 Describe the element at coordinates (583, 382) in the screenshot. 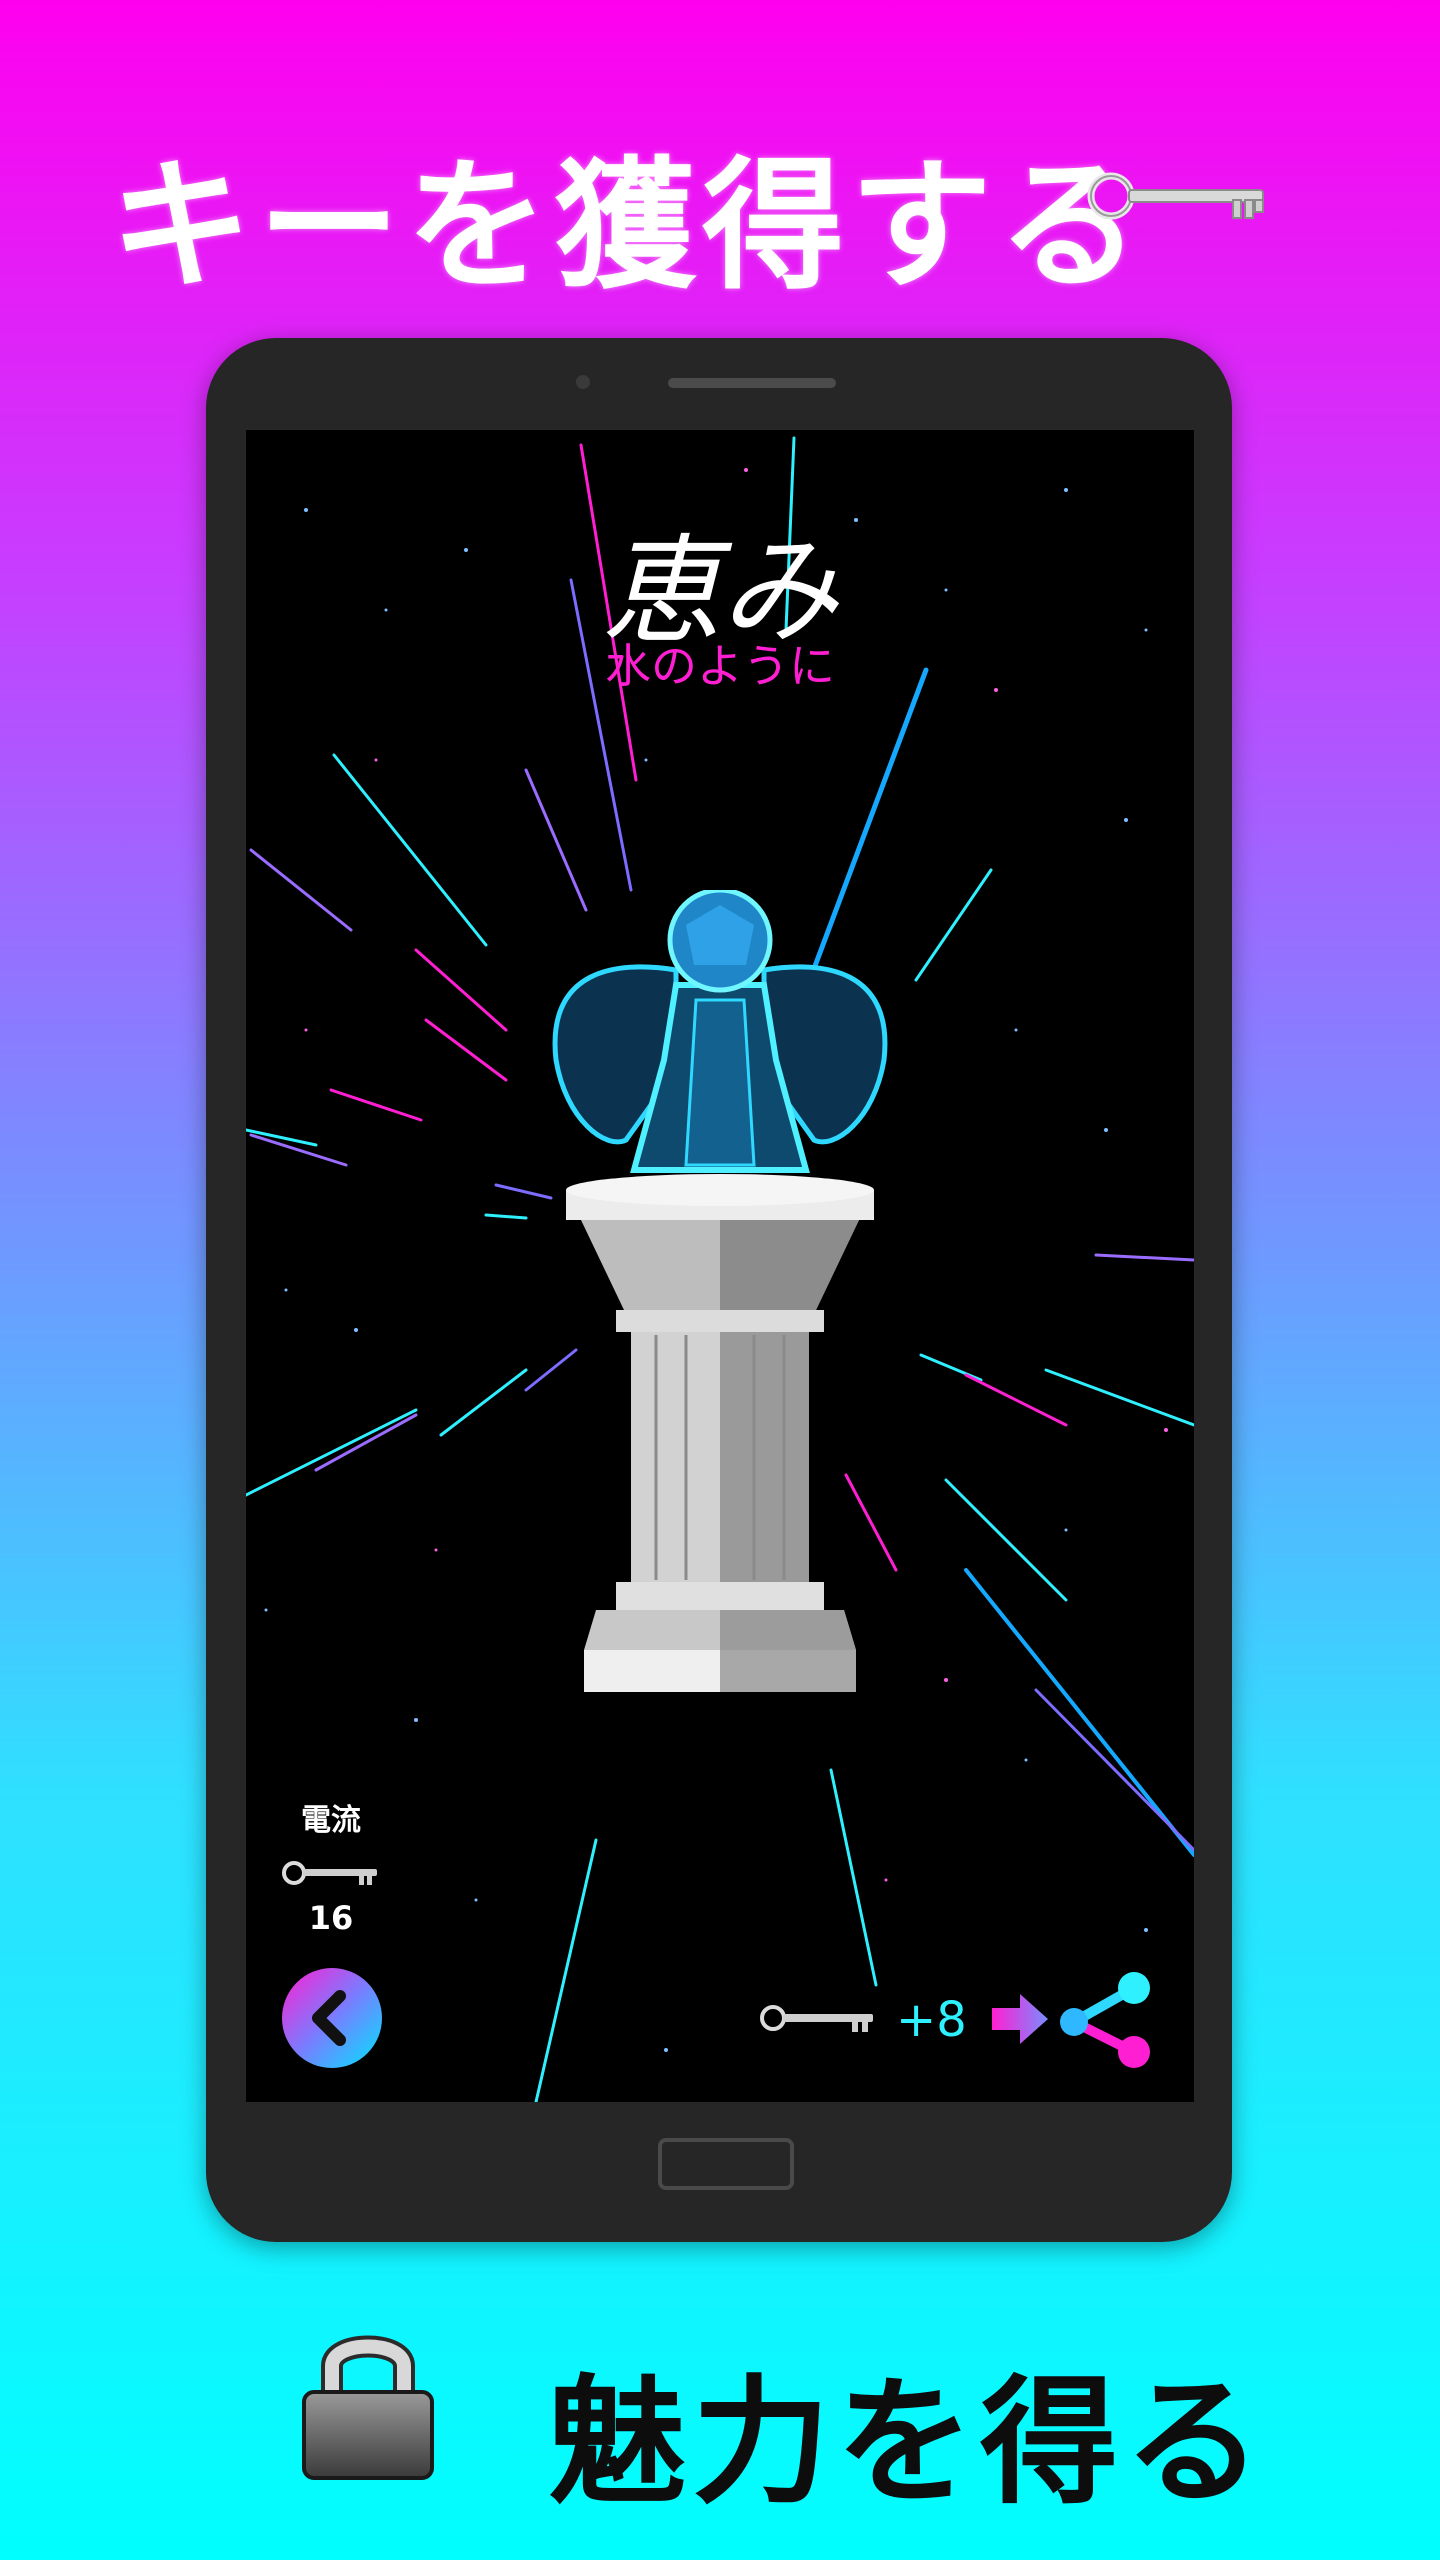

I see `phone-camera` at that location.